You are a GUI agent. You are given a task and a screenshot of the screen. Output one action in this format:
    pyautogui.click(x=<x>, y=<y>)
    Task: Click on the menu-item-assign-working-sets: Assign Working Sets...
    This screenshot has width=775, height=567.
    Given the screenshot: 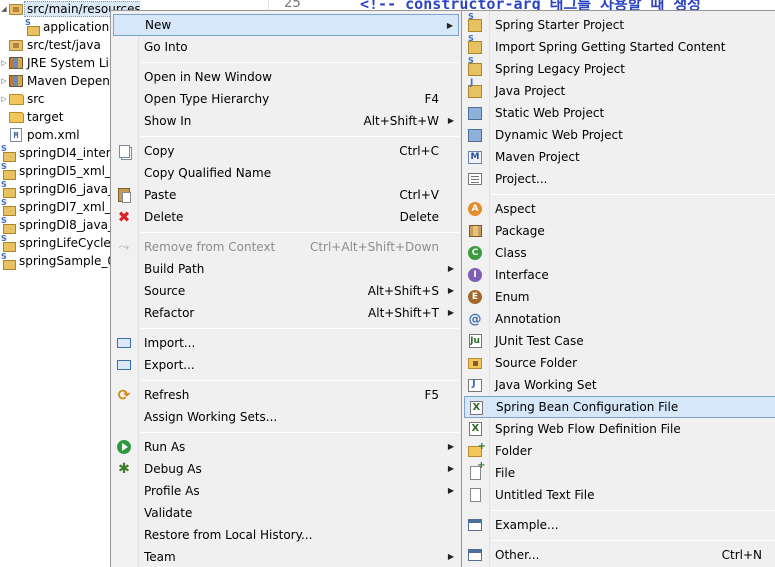 What is the action you would take?
    pyautogui.click(x=286, y=417)
    